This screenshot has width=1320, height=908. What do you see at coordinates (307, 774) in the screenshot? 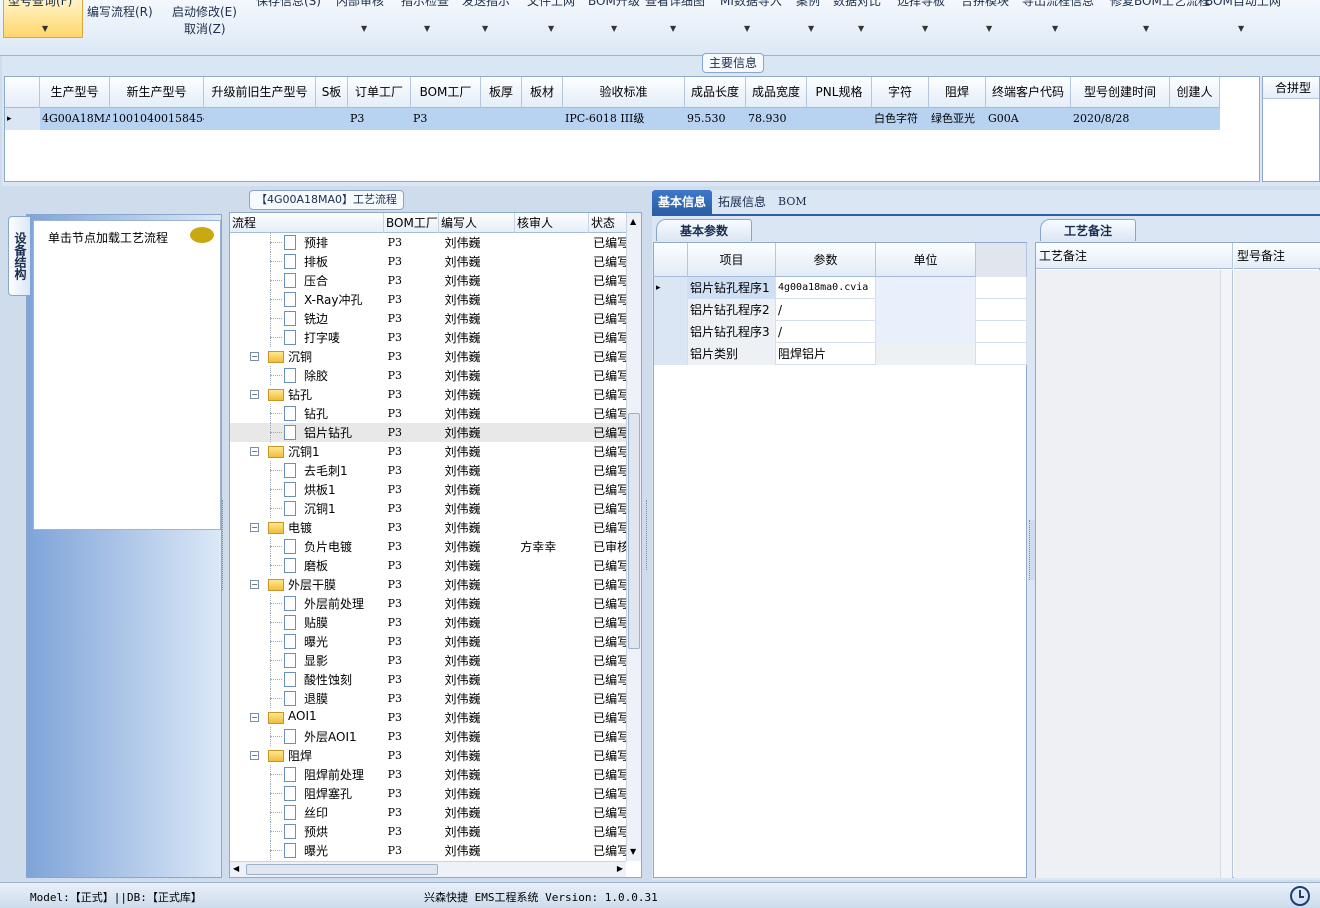
I see `tree-node: 阻焊前处理` at bounding box center [307, 774].